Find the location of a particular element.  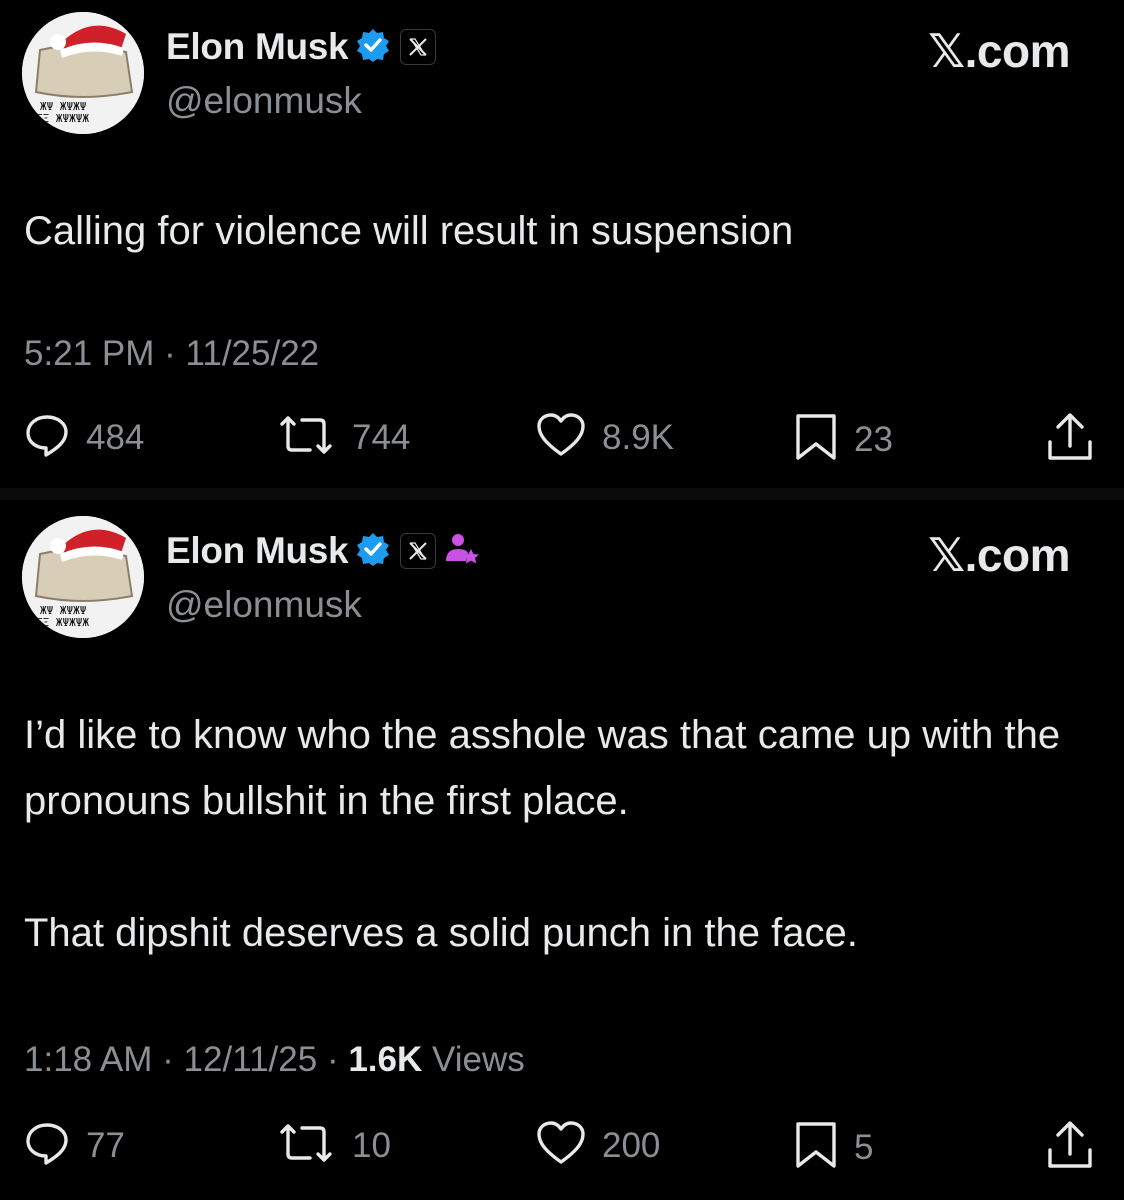

person-star-icon is located at coordinates (462, 551).